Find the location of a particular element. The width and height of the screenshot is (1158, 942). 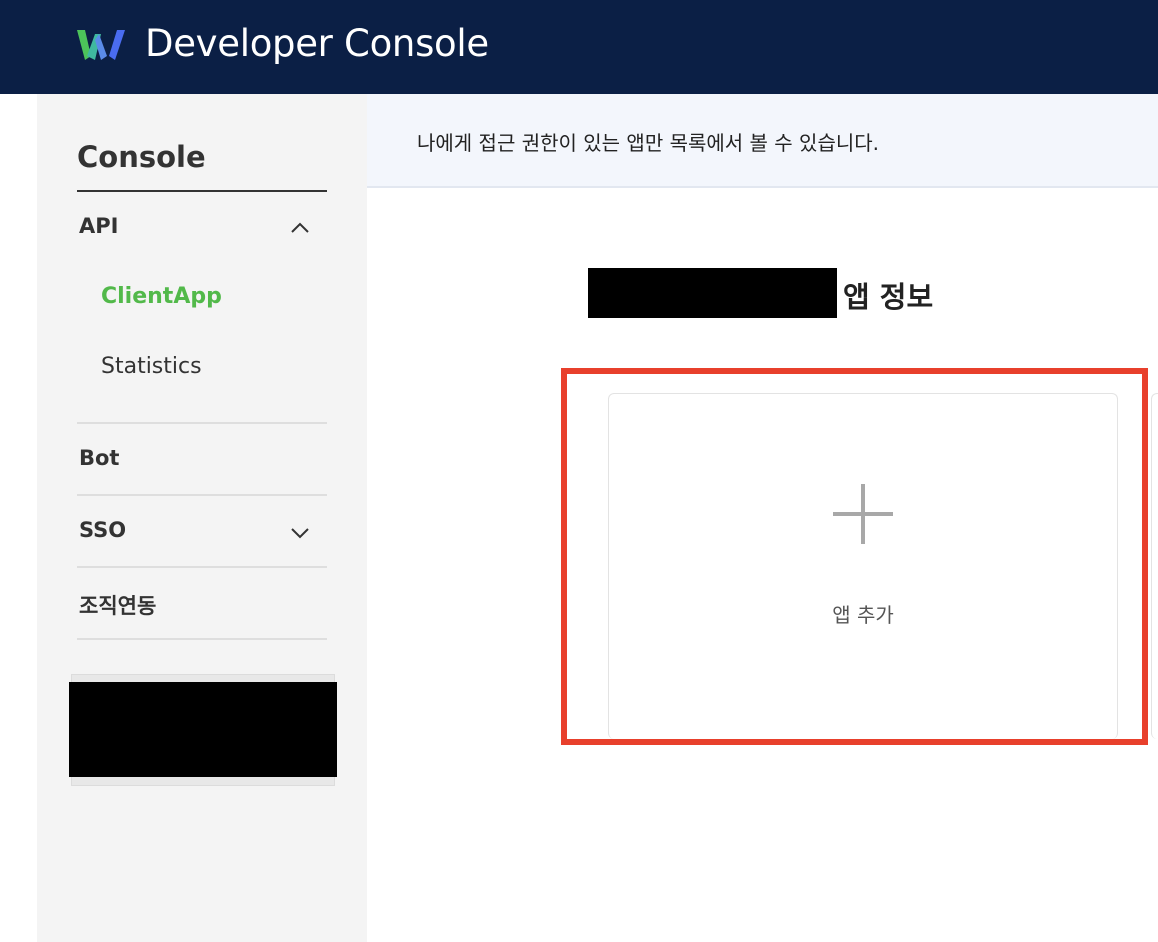

chevron-down-icon is located at coordinates (300, 533).